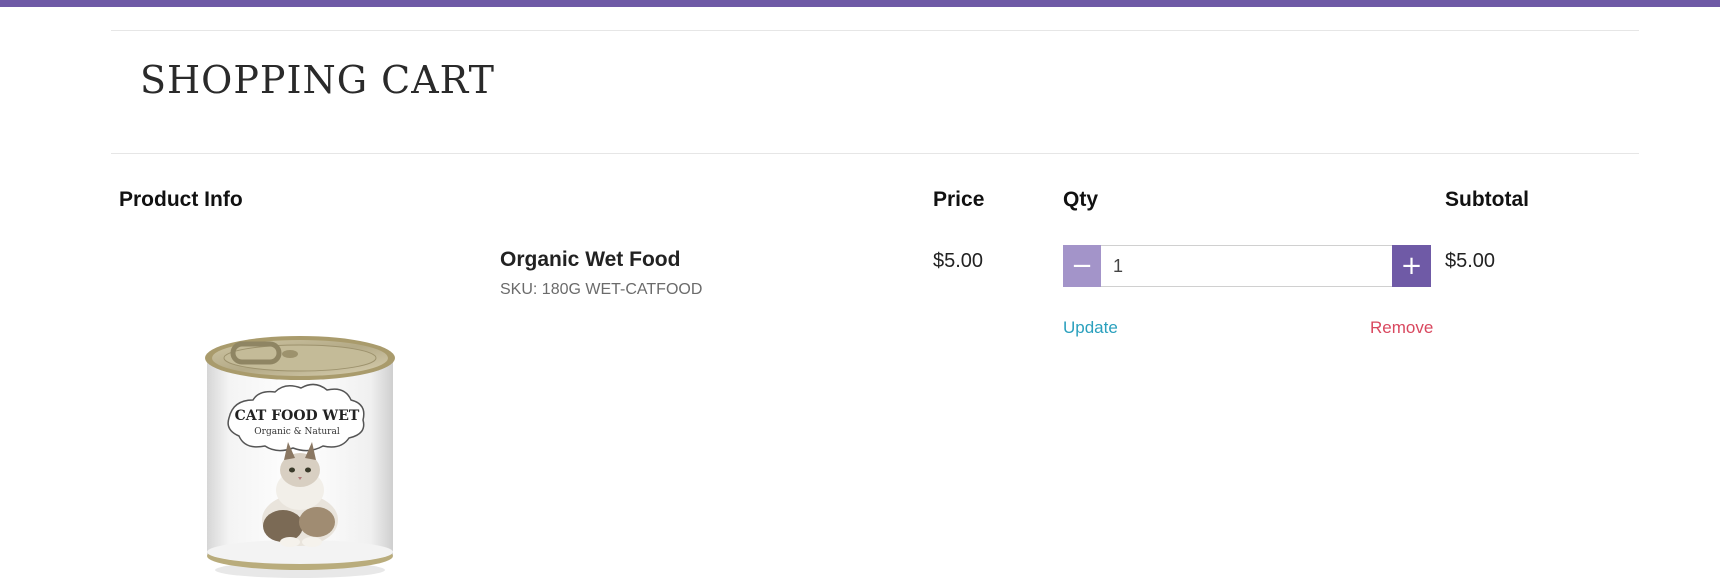 Image resolution: width=1720 pixels, height=580 pixels. What do you see at coordinates (1401, 328) in the screenshot?
I see `remove-link: Remove` at bounding box center [1401, 328].